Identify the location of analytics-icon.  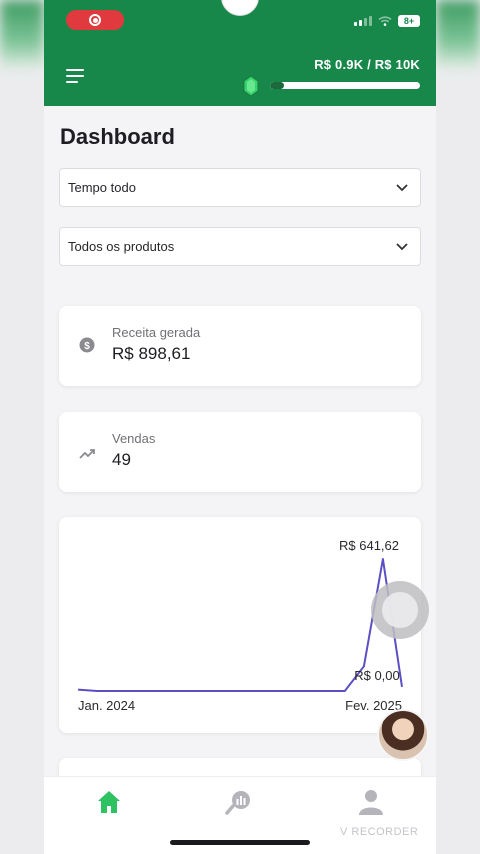
(239, 802).